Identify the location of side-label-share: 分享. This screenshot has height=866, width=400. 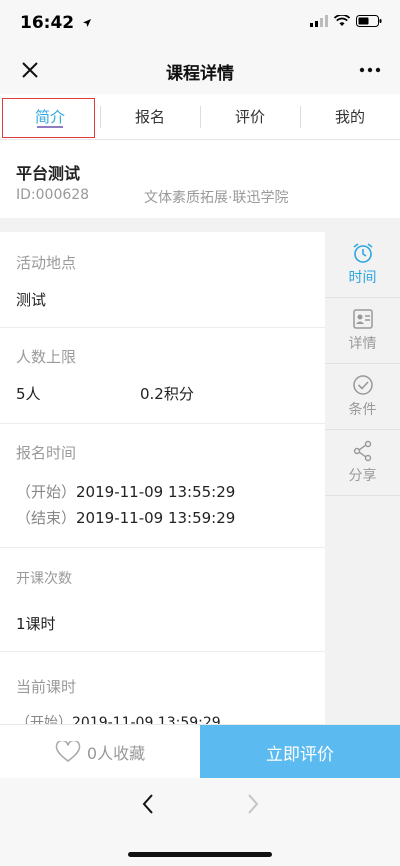
(362, 476).